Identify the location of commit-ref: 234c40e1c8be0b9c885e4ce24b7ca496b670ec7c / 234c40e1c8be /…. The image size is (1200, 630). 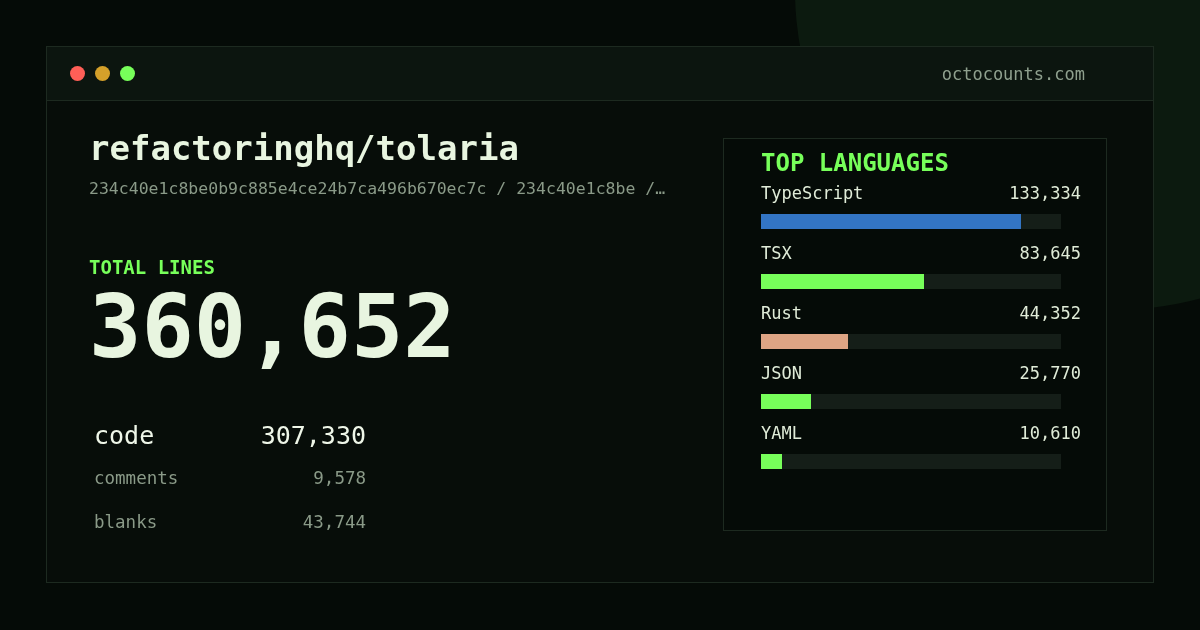
(378, 188).